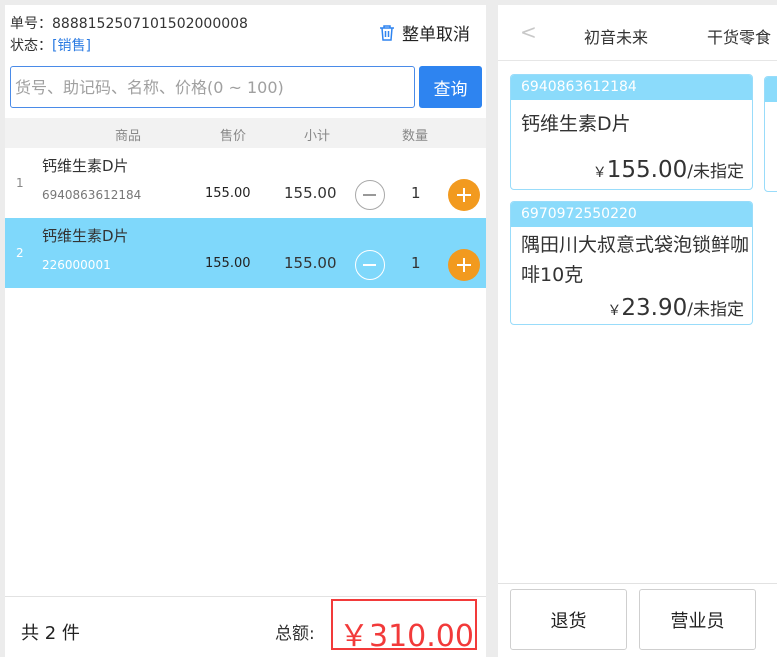 The width and height of the screenshot is (777, 657). I want to click on order-header: 单号：8888152507101502000008 状态：[销售] 整单取消, so click(245, 33).